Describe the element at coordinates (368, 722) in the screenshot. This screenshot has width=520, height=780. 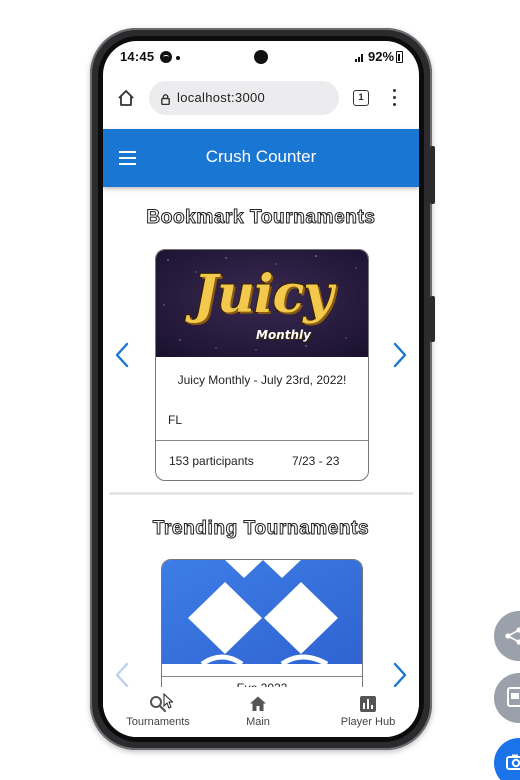
I see `nav-player-hub-label: Player Hub` at that location.